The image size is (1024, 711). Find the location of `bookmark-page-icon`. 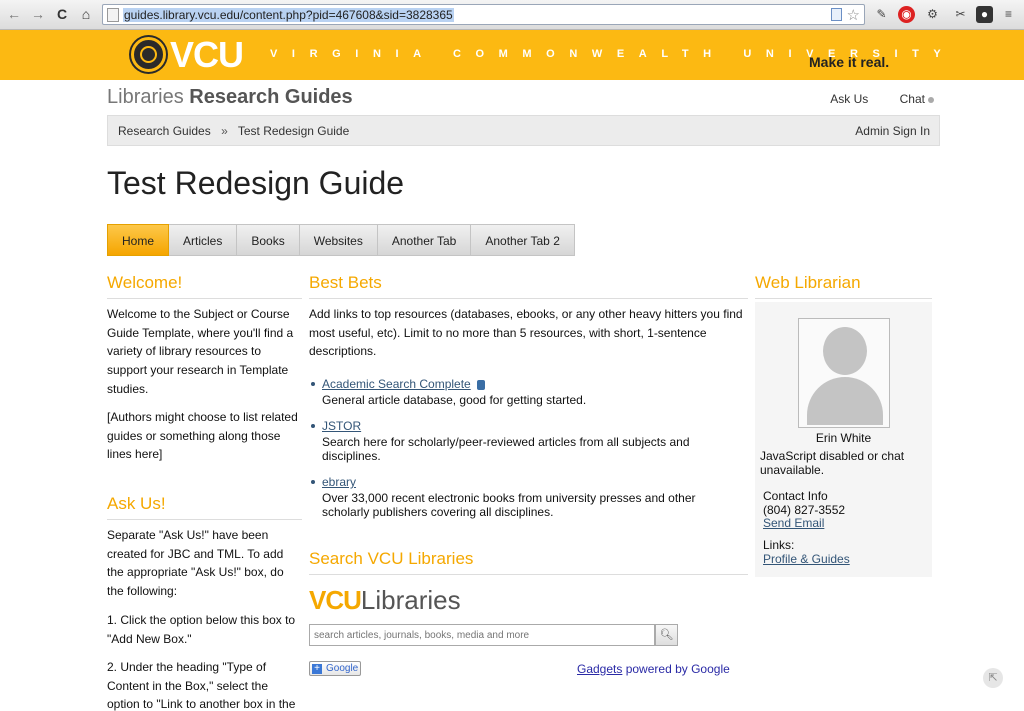

bookmark-page-icon is located at coordinates (836, 14).